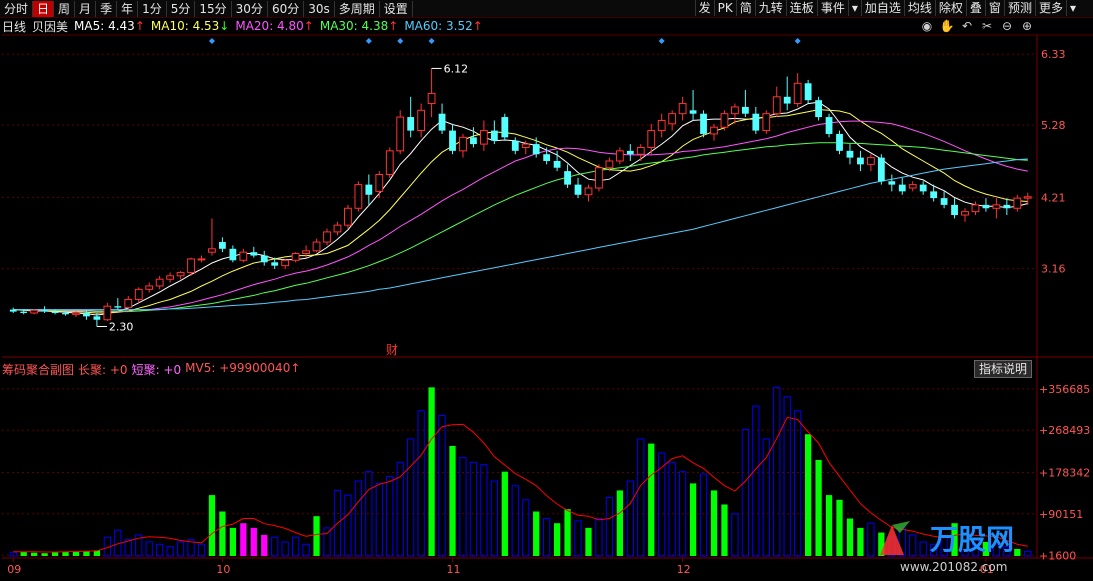 This screenshot has height=581, width=1093. What do you see at coordinates (308, 26) in the screenshot?
I see `ma-trend-arrow: ↑` at bounding box center [308, 26].